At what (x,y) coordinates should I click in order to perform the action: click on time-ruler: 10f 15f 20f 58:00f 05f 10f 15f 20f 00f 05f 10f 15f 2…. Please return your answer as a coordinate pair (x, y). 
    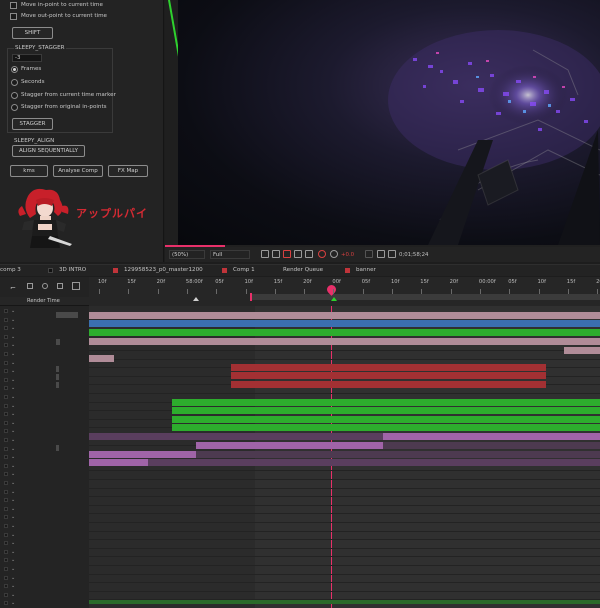
    Looking at the image, I should click on (344, 291).